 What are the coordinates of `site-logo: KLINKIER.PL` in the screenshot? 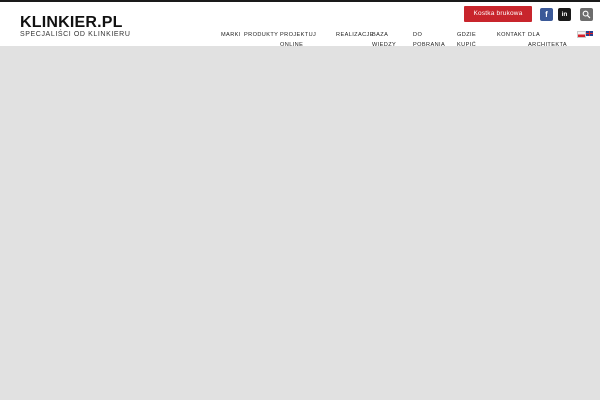 It's located at (71, 23).